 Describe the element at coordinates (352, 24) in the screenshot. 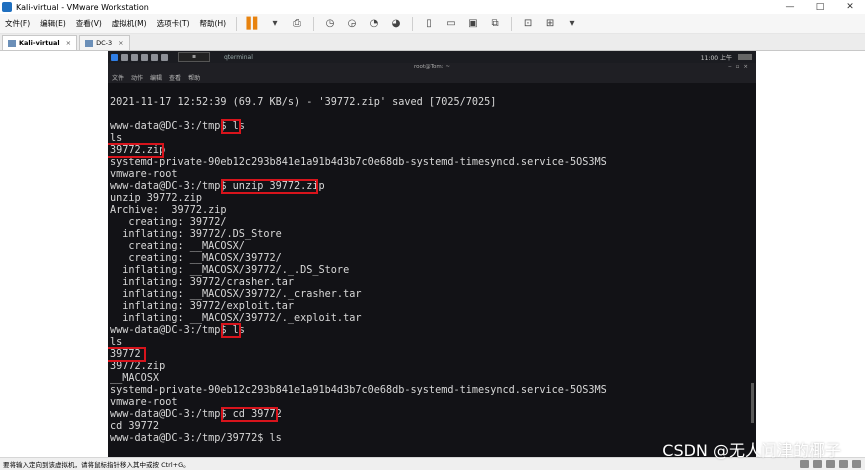

I see `revert-snapshot-icon: ◶` at that location.